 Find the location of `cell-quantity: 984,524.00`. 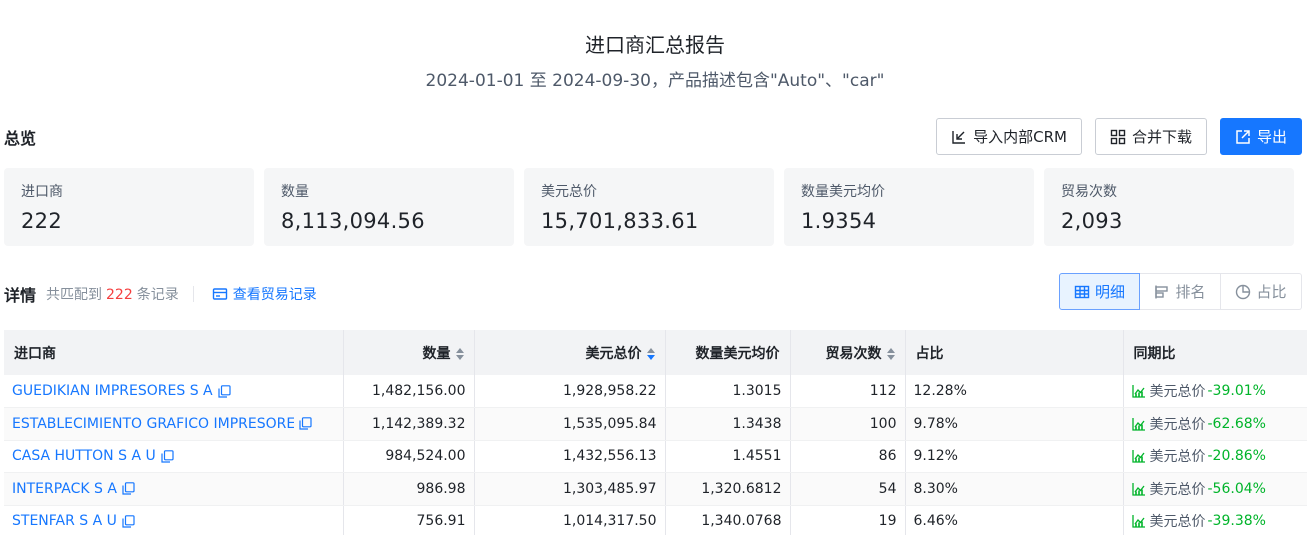

cell-quantity: 984,524.00 is located at coordinates (409, 456).